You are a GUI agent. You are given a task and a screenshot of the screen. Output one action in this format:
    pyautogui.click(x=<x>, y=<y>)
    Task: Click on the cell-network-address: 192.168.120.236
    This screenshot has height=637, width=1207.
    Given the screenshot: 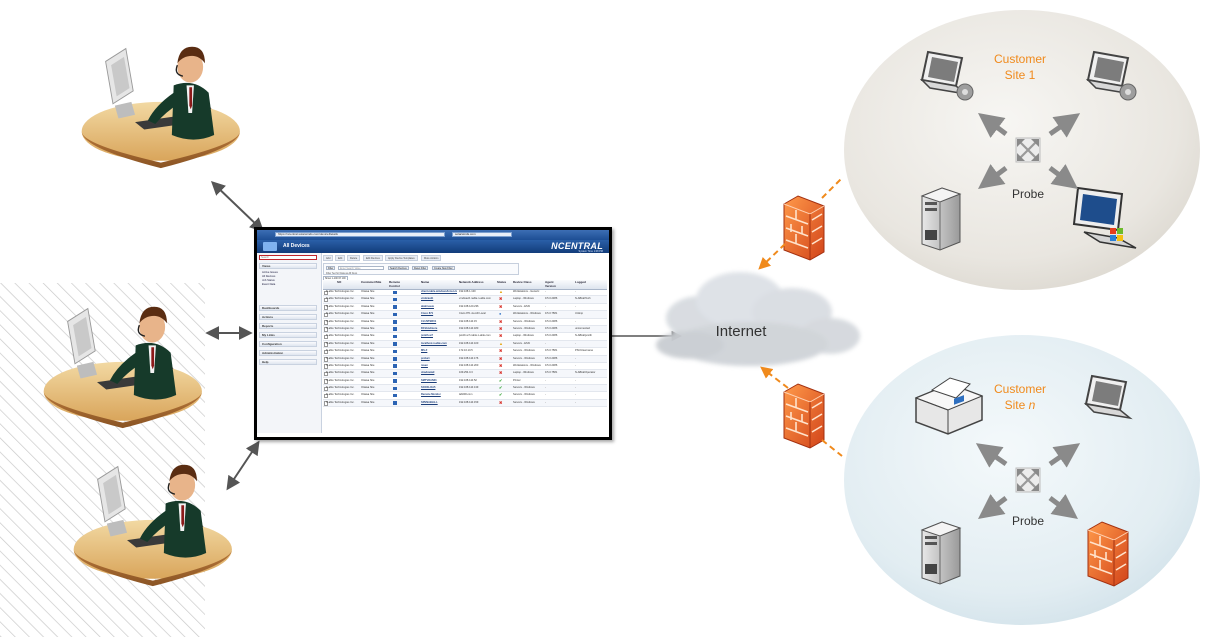 What is the action you would take?
    pyautogui.click(x=469, y=306)
    